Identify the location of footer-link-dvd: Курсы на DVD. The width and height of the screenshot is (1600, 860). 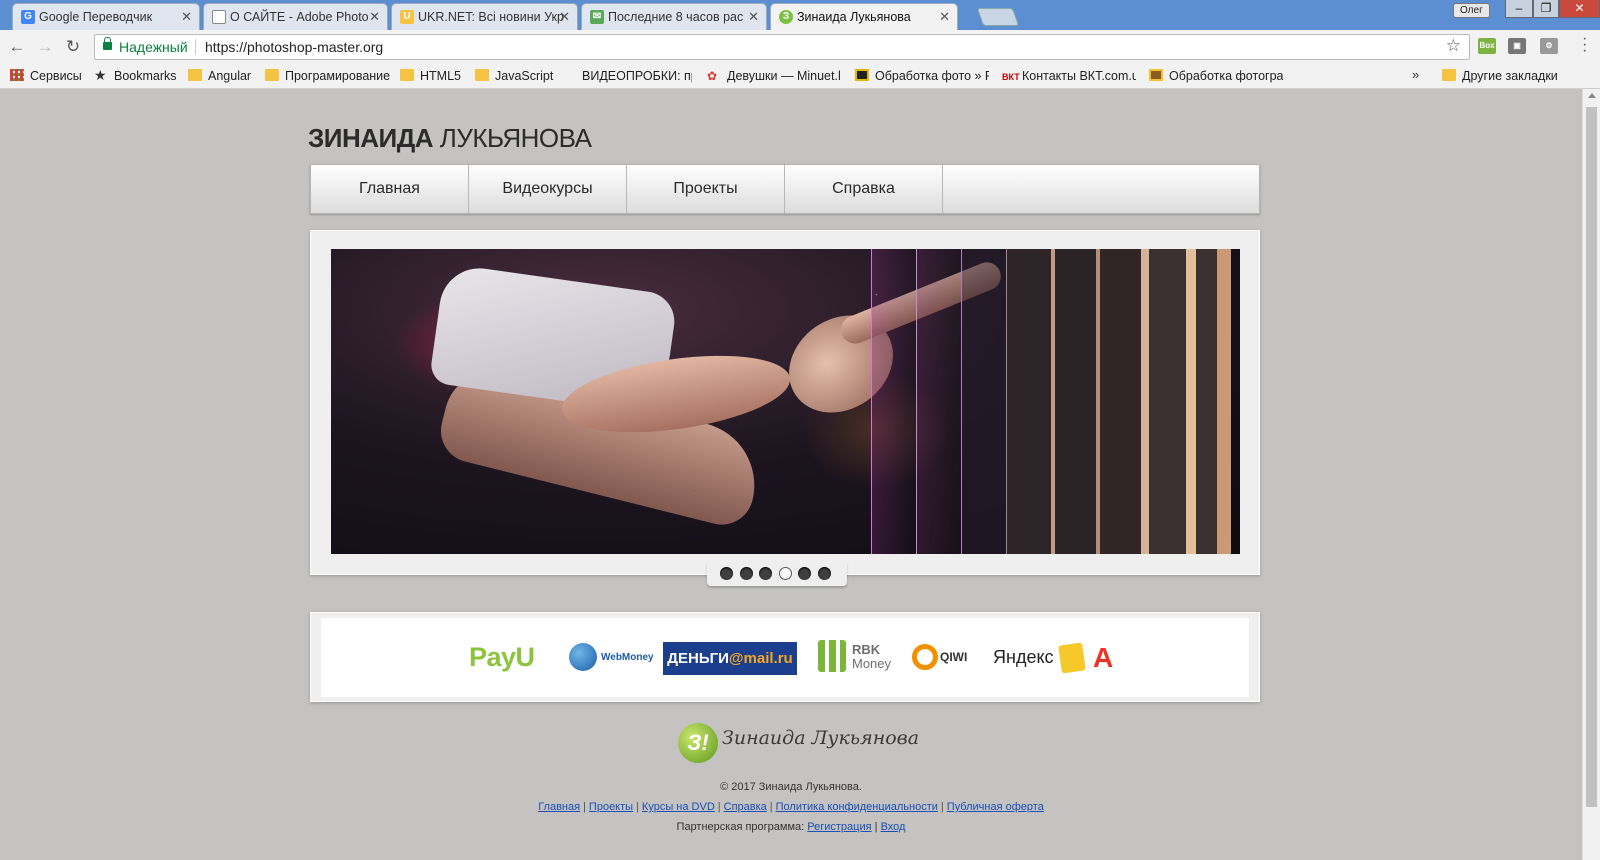
(678, 807).